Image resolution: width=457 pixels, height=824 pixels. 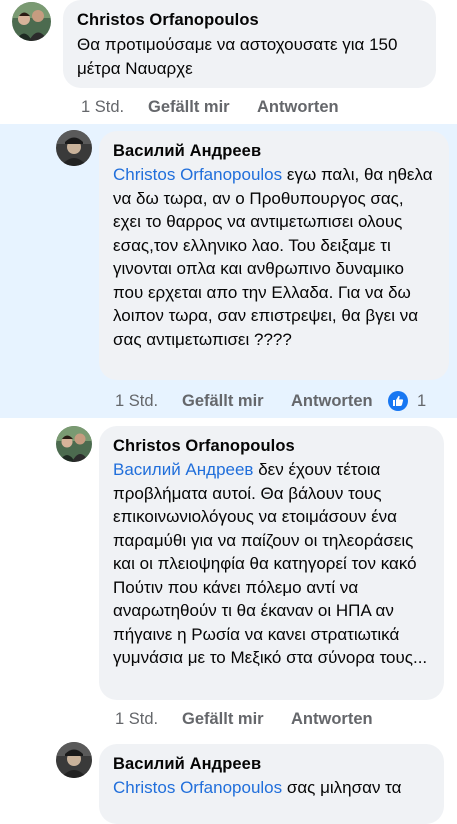 What do you see at coordinates (342, 787) in the screenshot?
I see `comment-text-body: σας μιλησαν τα` at bounding box center [342, 787].